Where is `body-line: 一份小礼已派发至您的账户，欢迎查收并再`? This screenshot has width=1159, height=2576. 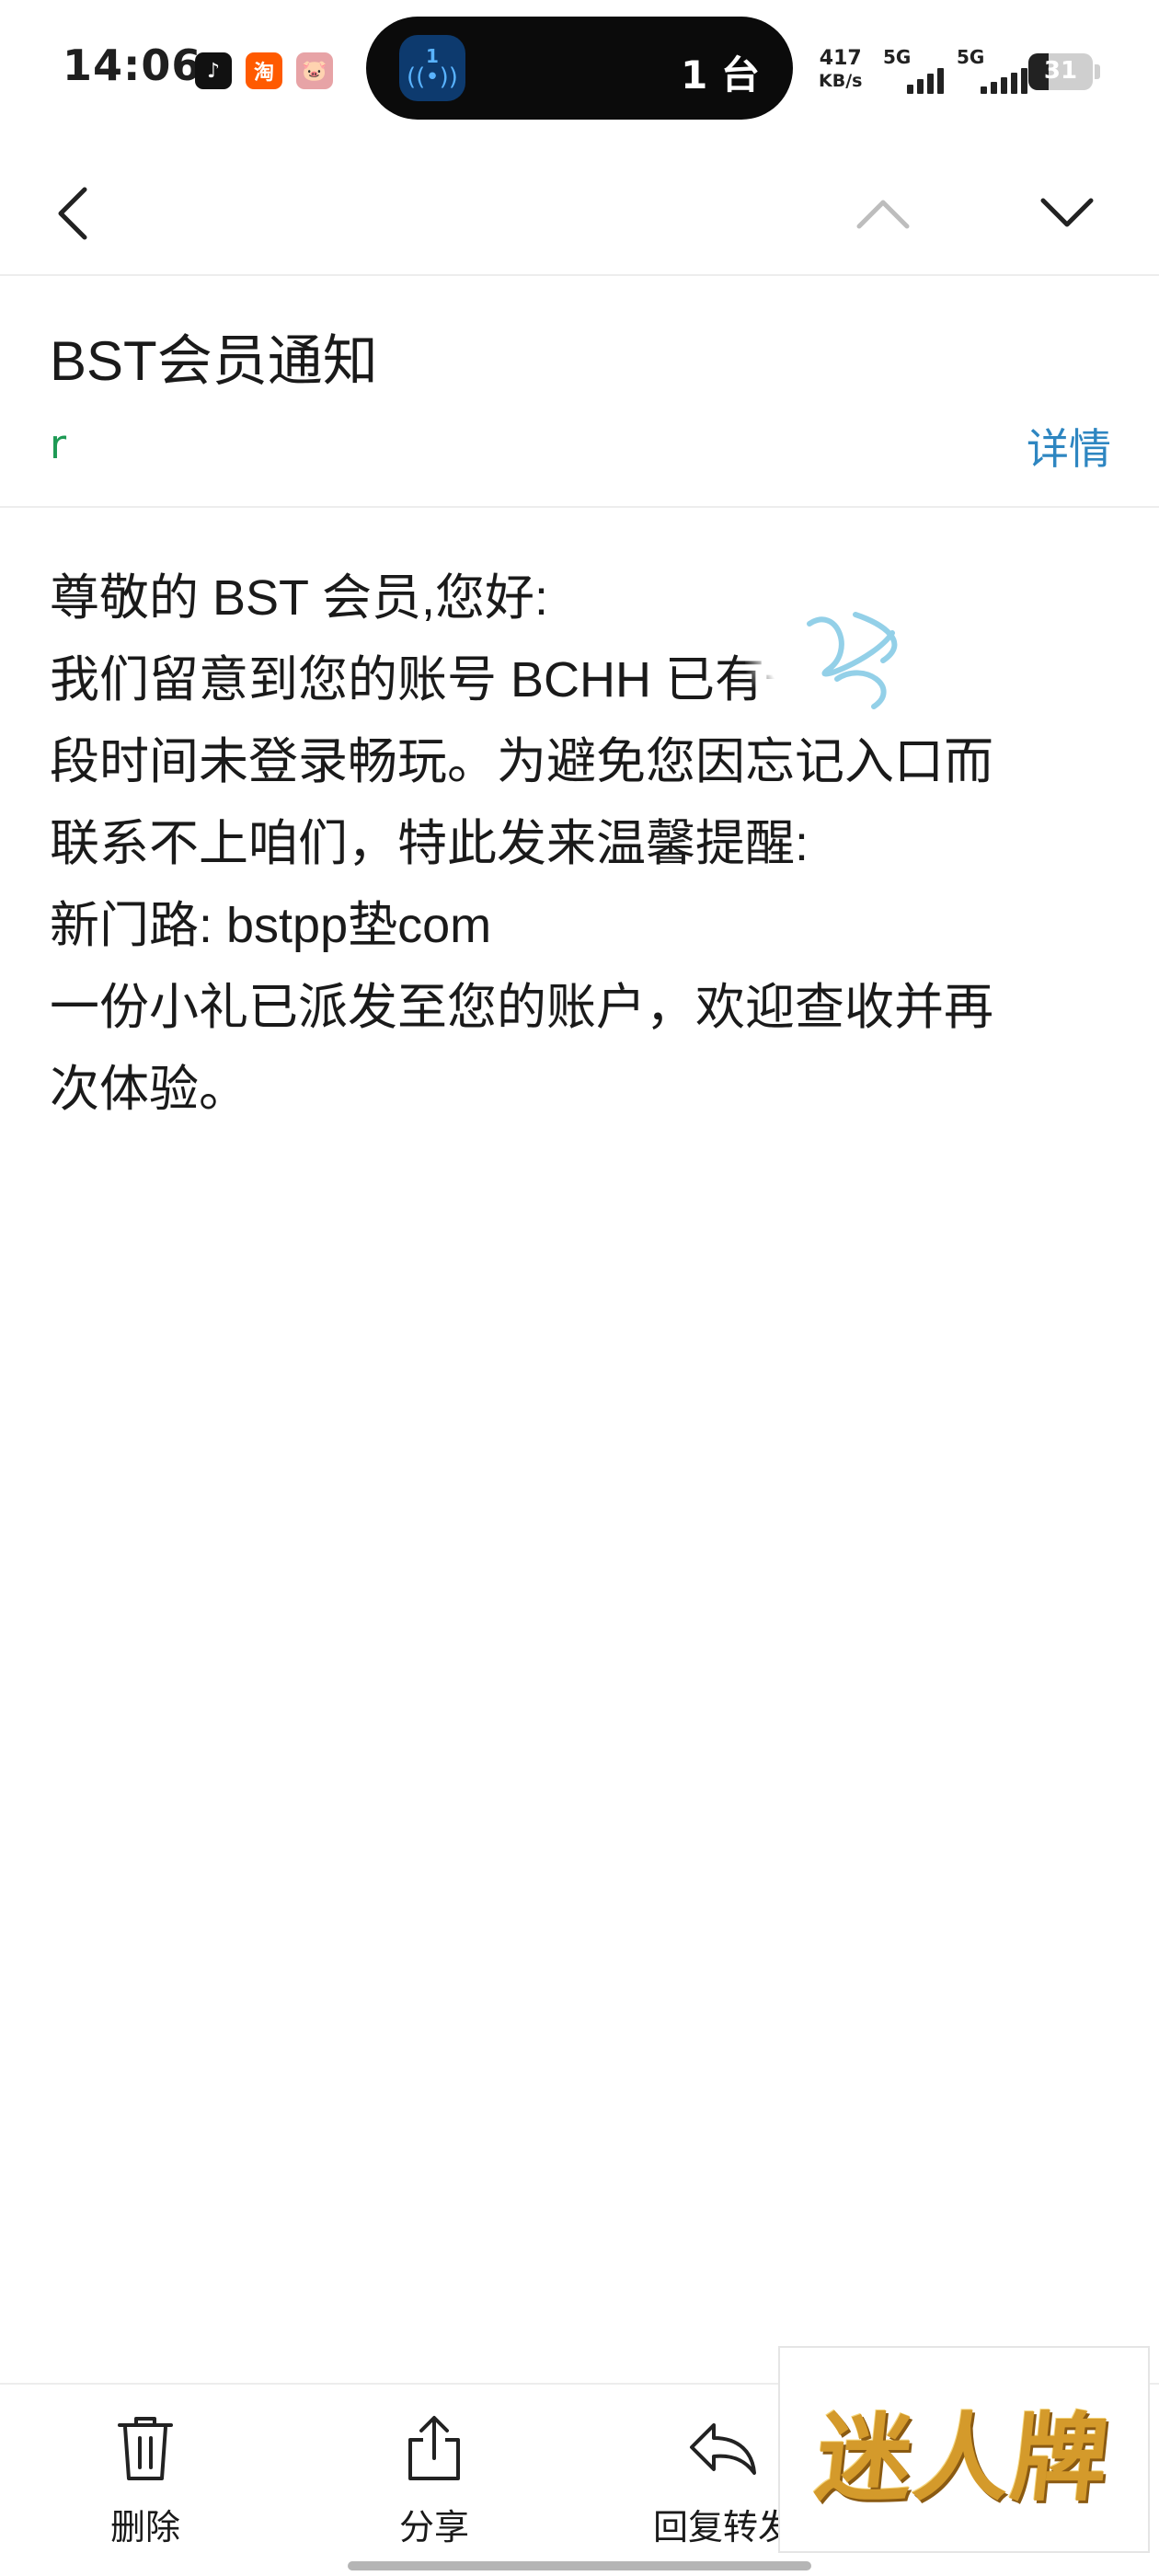
body-line: 一份小礼已派发至您的账户，欢迎查收并再 is located at coordinates (521, 1007).